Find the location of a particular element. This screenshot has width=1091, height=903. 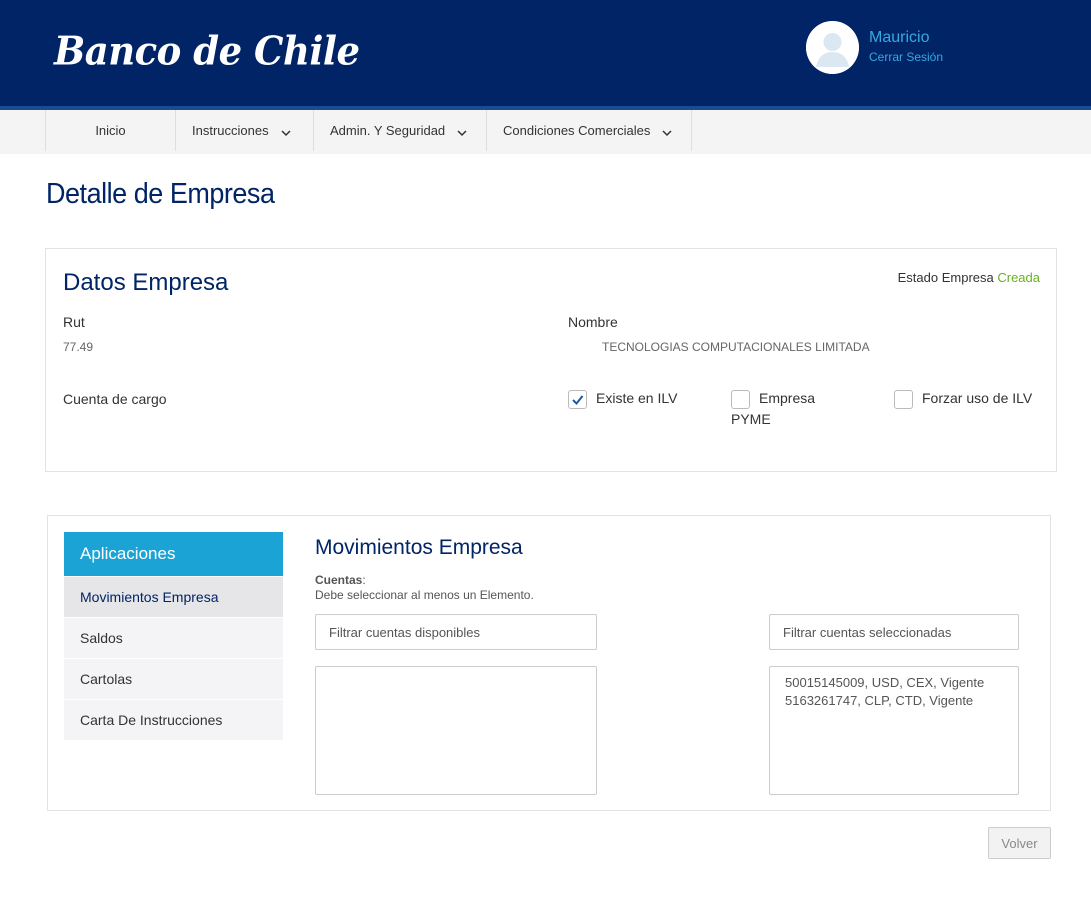

sidebar-item-label: Carta De Instrucciones is located at coordinates (151, 720).